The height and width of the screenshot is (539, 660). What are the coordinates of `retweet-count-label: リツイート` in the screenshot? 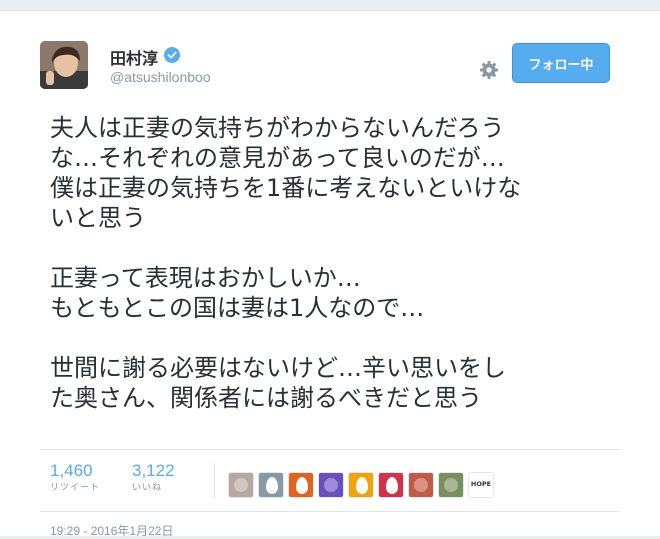 It's located at (75, 488).